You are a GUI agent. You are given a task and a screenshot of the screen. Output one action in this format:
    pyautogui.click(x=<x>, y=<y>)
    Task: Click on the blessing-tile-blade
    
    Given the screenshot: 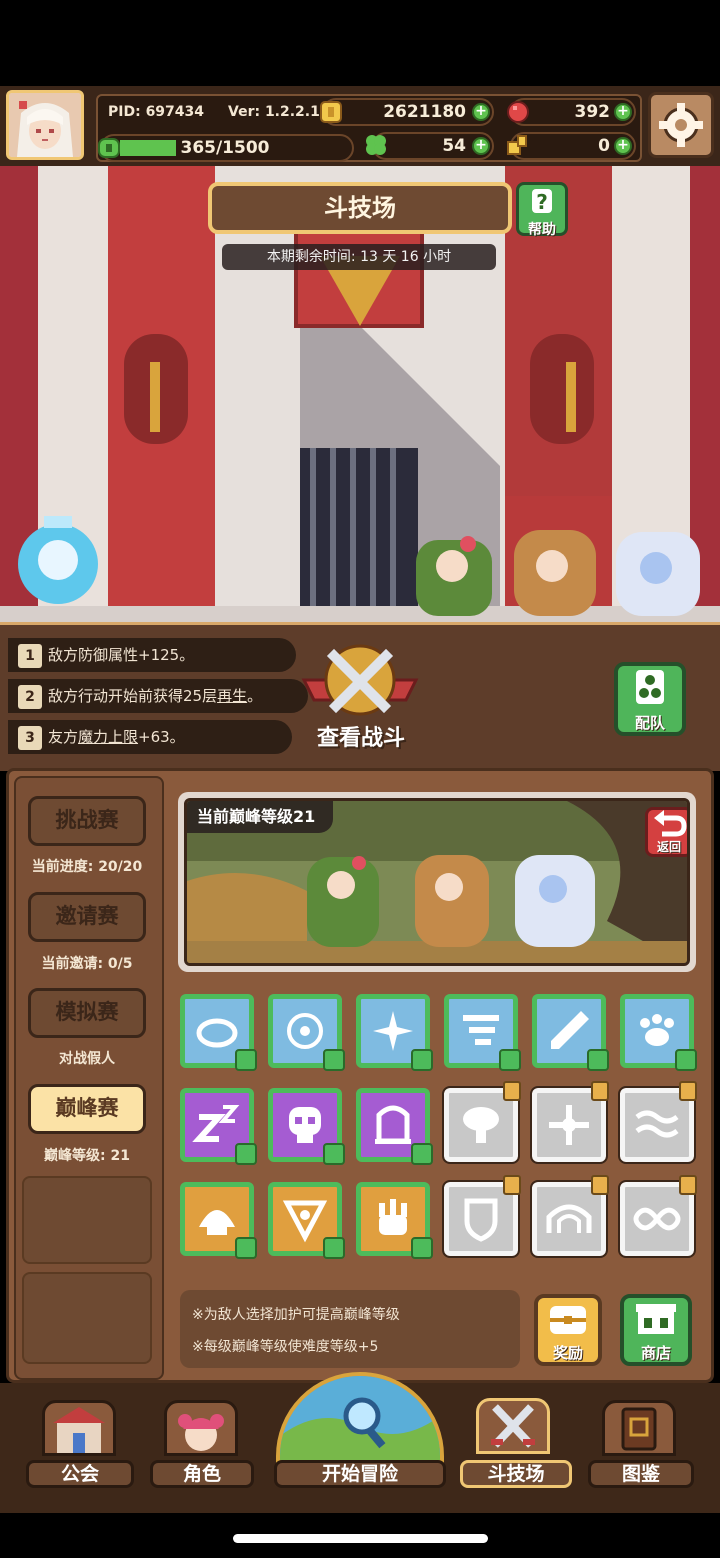 What is the action you would take?
    pyautogui.click(x=570, y=1032)
    